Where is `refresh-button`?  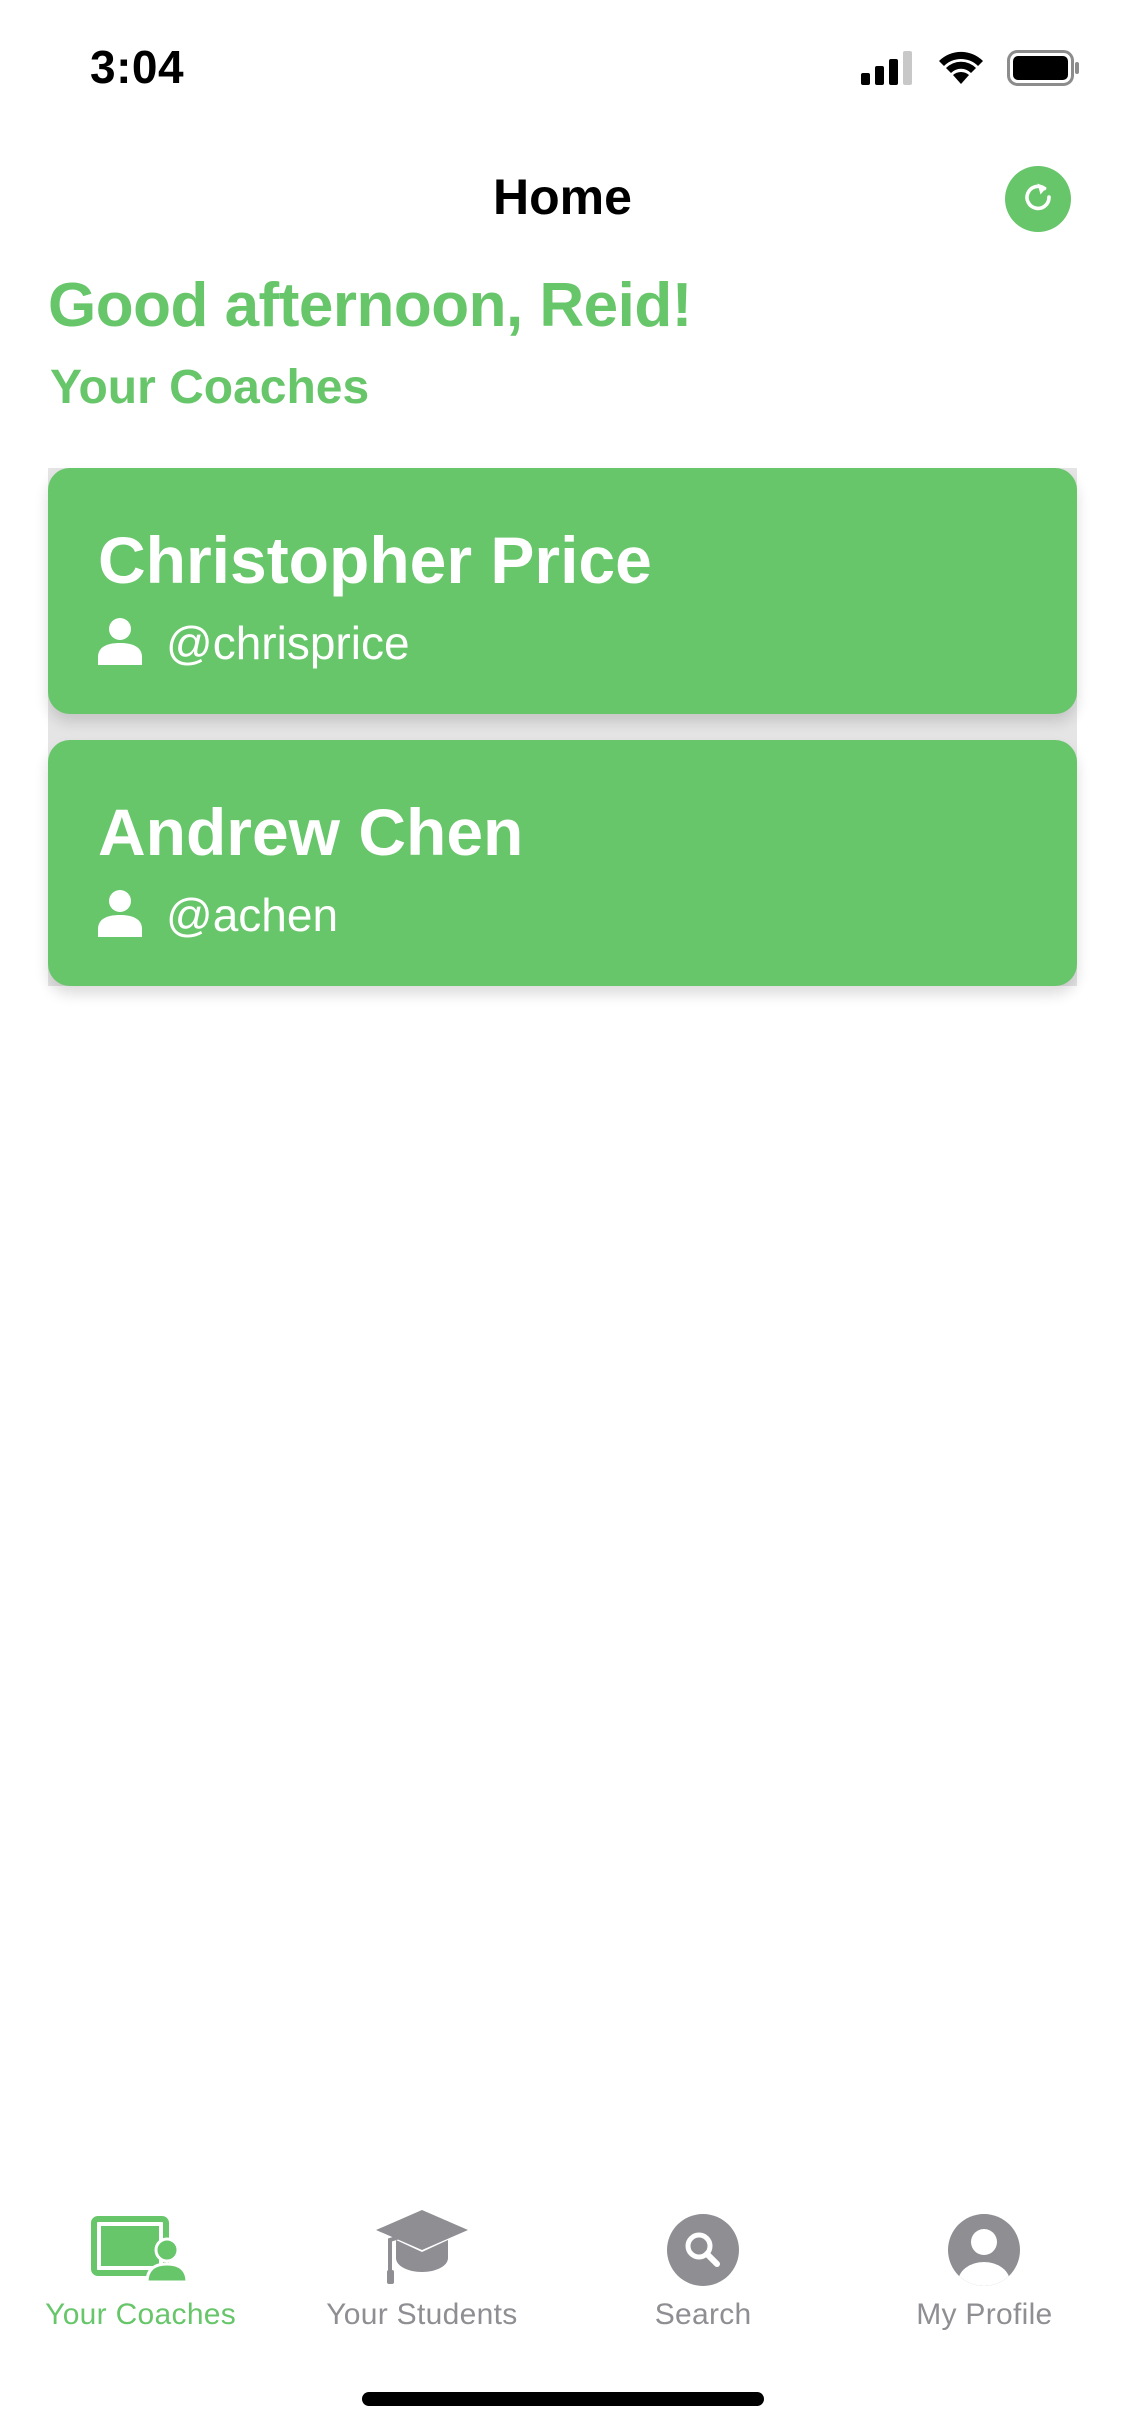 refresh-button is located at coordinates (1038, 199).